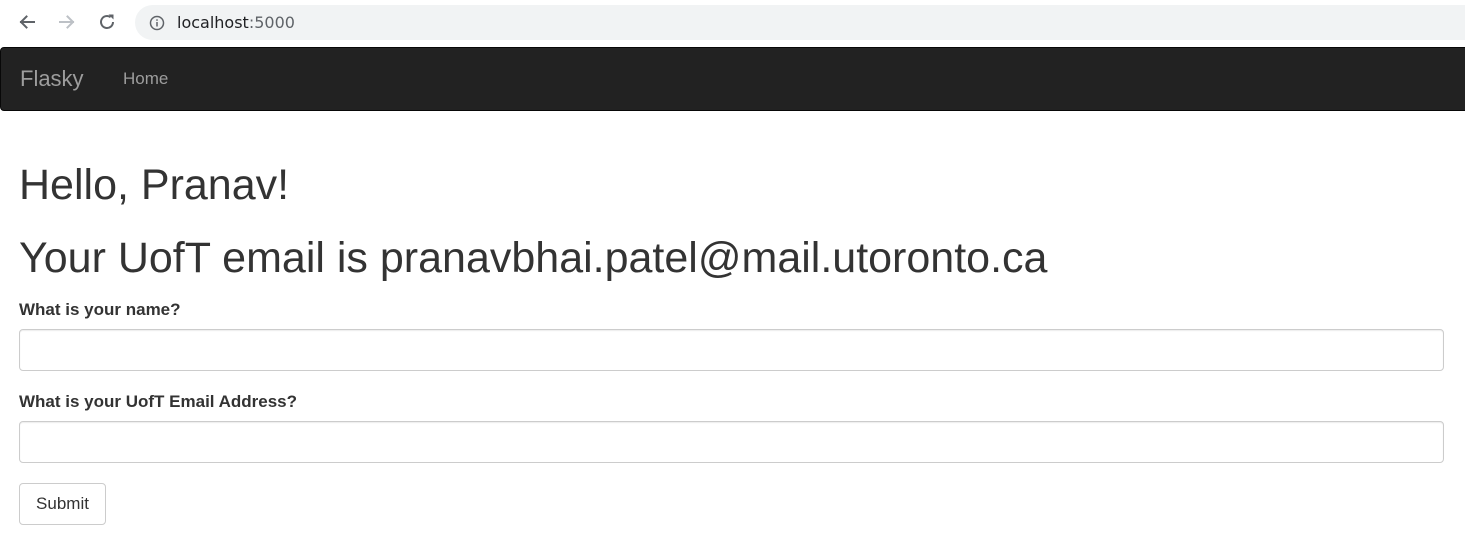  I want to click on navbar-brand: Flasky, so click(52, 79).